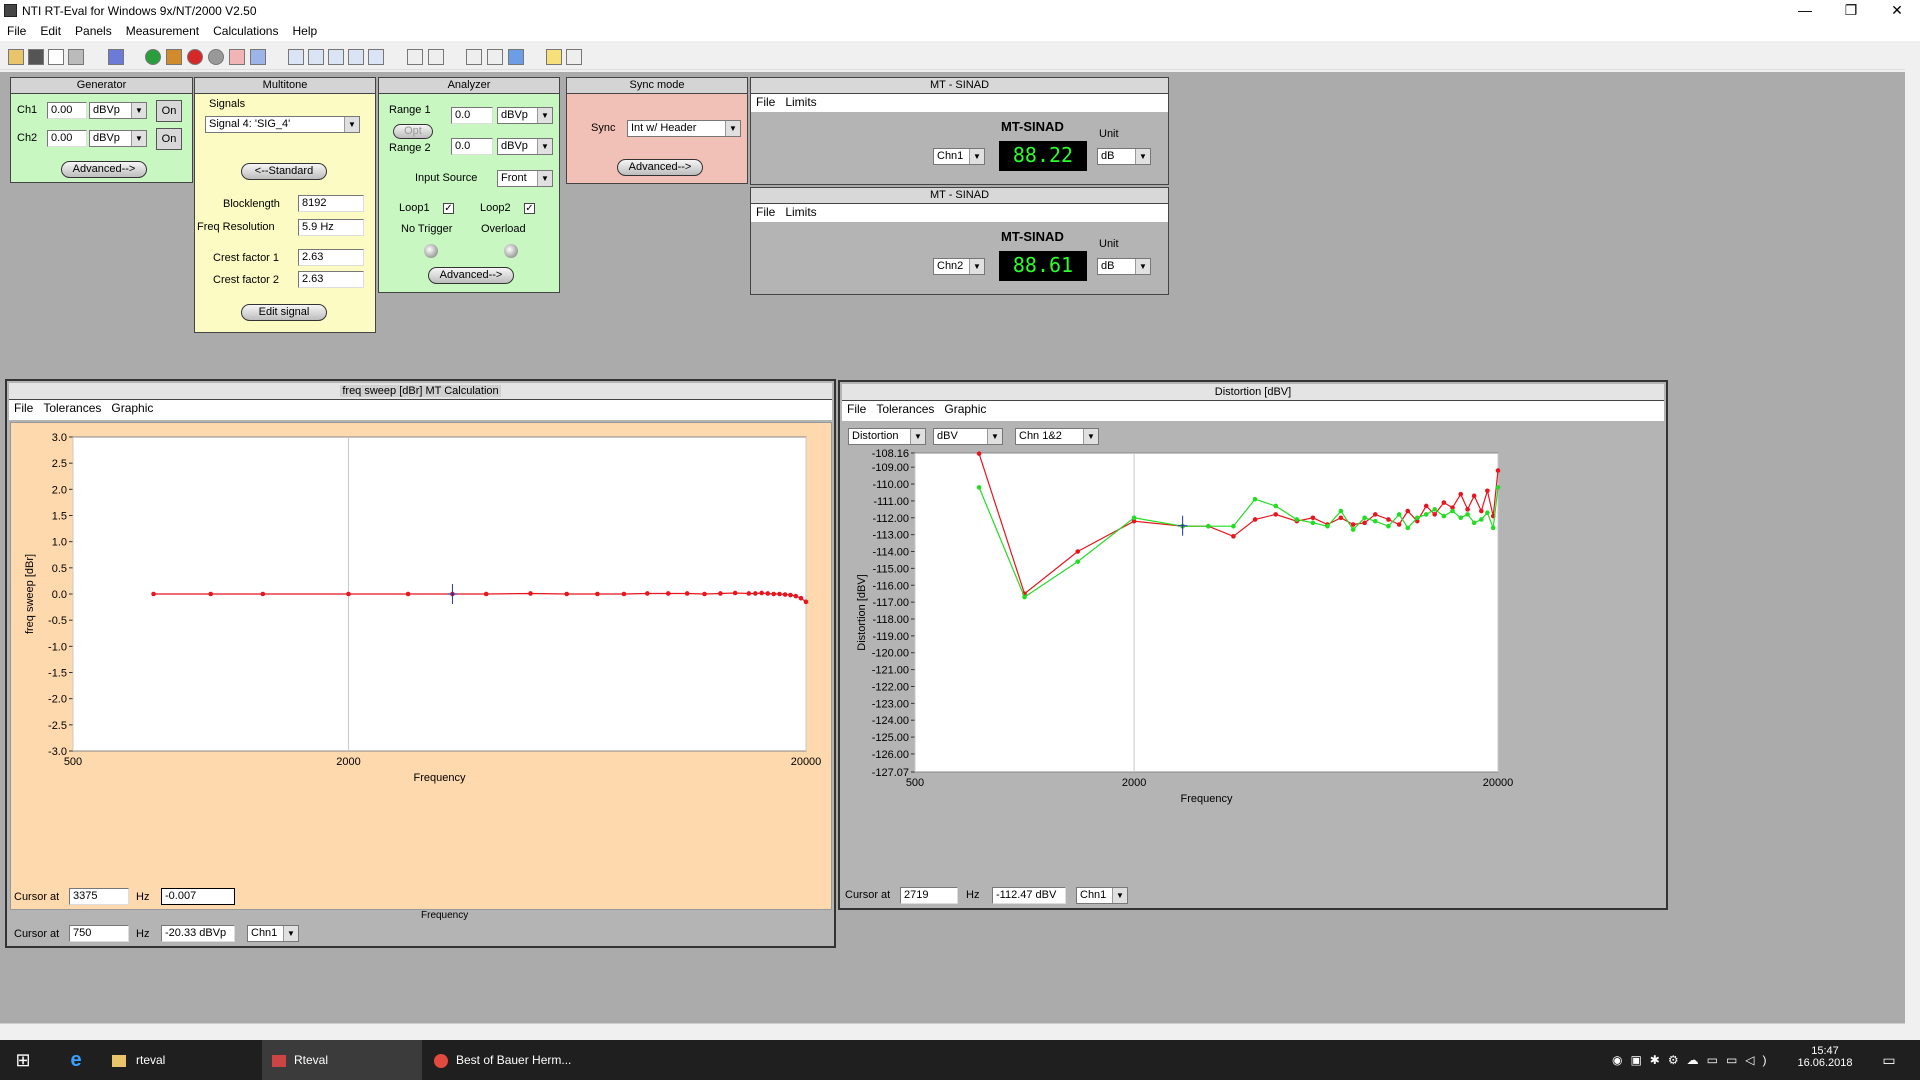  I want to click on blocklength-field: 8192, so click(331, 203).